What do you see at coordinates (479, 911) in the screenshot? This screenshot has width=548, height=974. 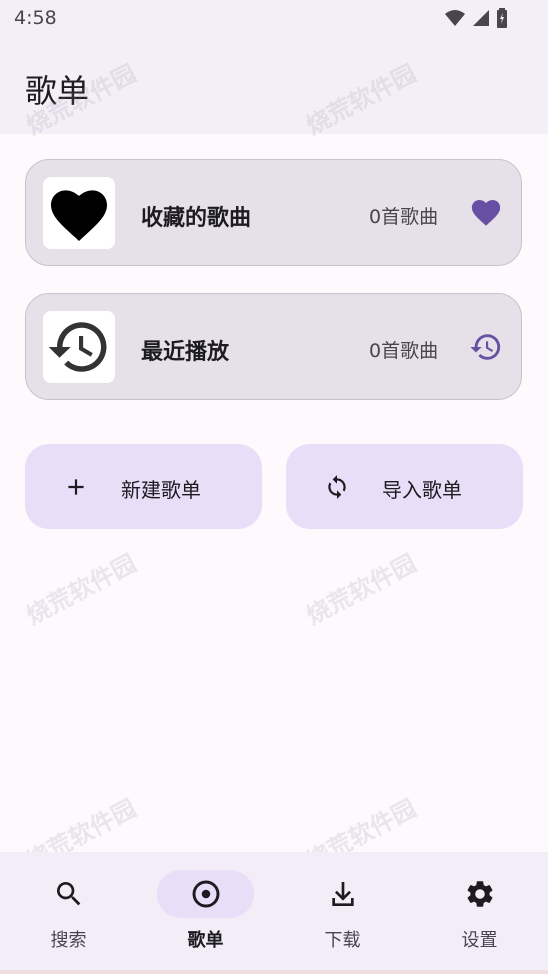 I see `nav-item-settings: 设置` at bounding box center [479, 911].